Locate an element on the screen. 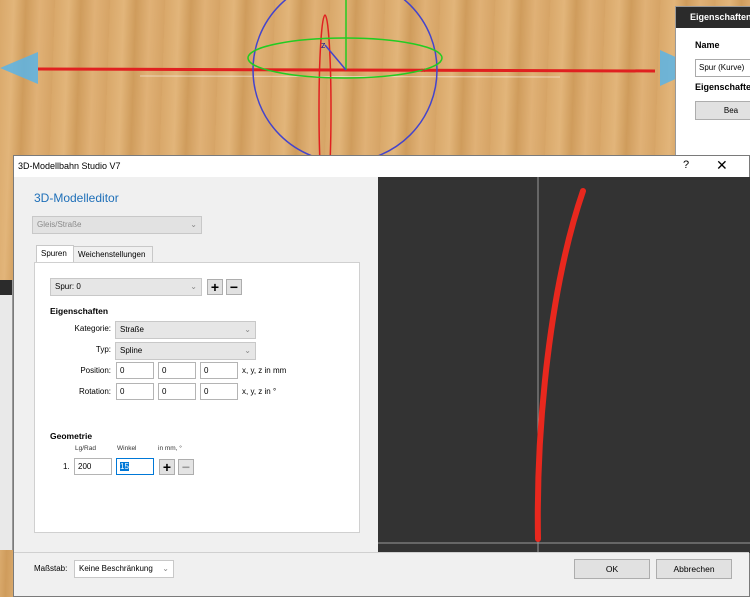 The width and height of the screenshot is (750, 597). edit-button: Bea is located at coordinates (722, 110).